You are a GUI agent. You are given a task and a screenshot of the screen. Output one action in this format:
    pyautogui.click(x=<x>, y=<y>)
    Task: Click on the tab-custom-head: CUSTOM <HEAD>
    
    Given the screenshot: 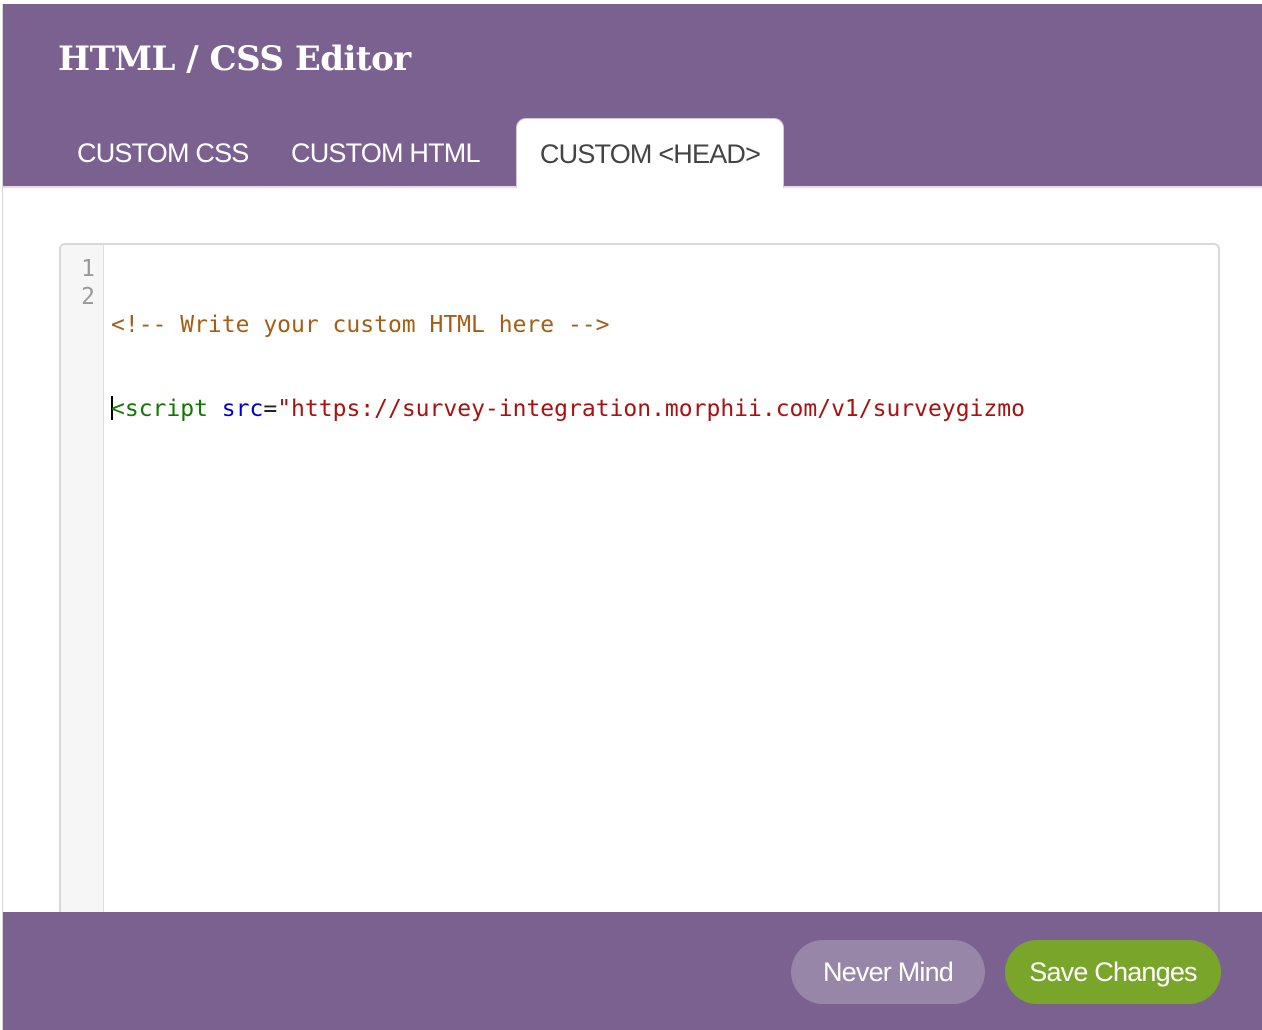 What is the action you would take?
    pyautogui.click(x=650, y=153)
    